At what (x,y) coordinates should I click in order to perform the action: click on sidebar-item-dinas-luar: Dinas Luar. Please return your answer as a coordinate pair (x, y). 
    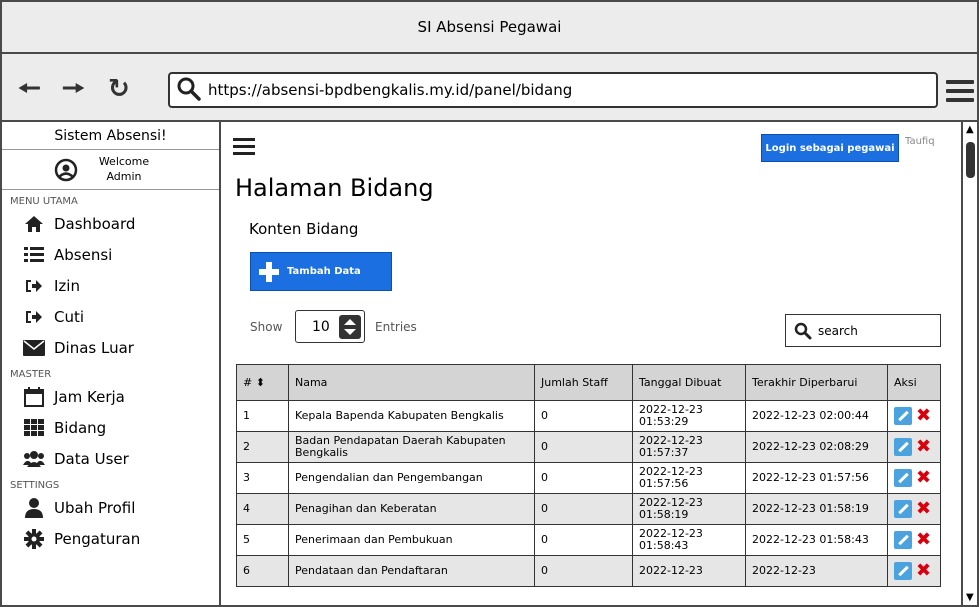
    Looking at the image, I should click on (110, 347).